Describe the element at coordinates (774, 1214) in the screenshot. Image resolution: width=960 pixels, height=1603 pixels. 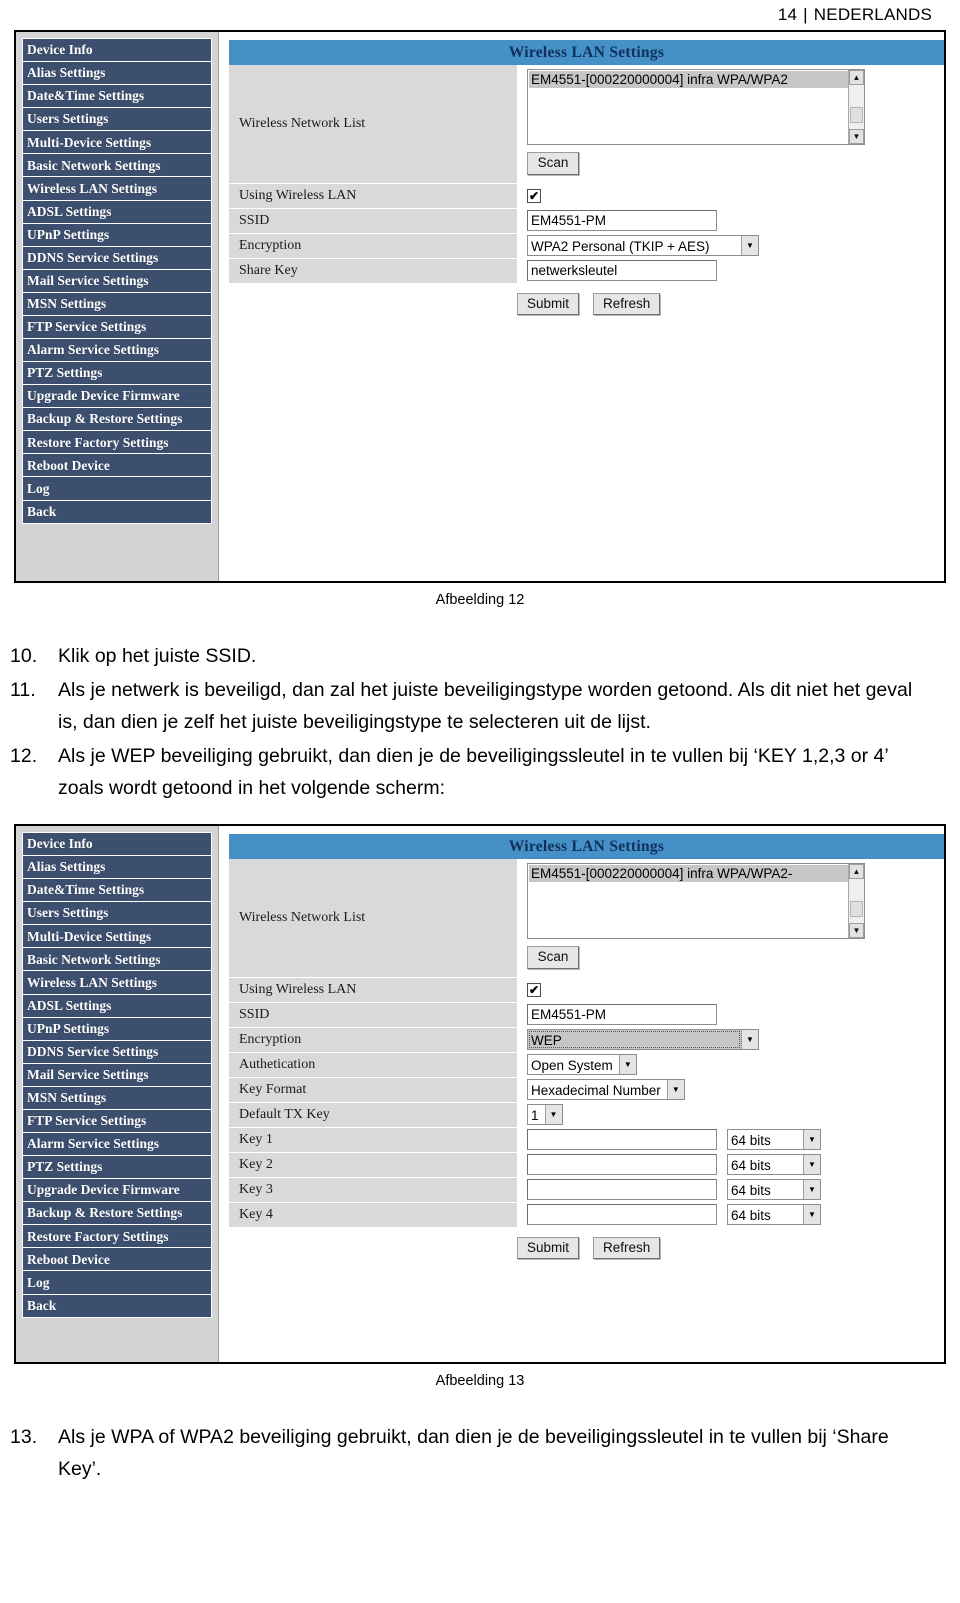
I see `key-4-bits-select: 64 bits ▼` at that location.